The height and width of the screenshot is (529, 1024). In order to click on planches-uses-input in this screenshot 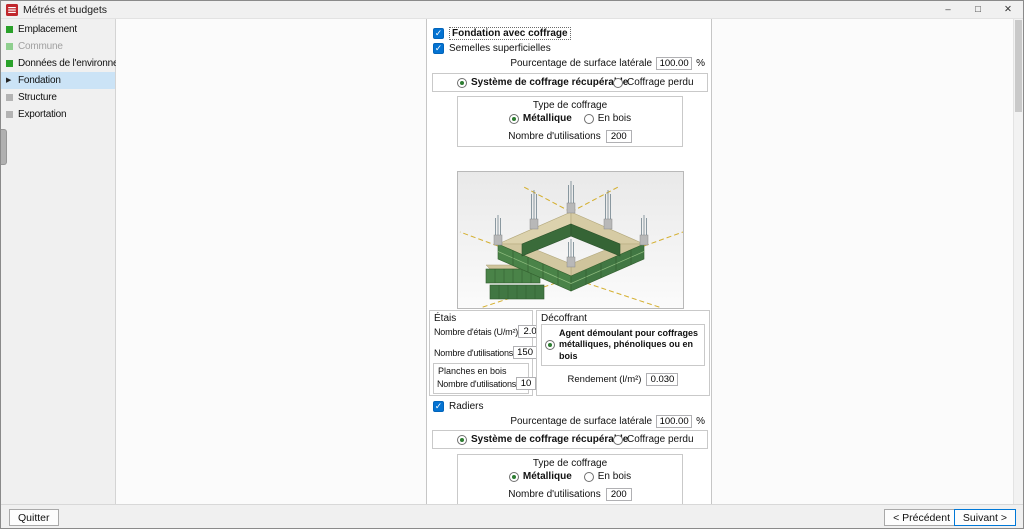, I will do `click(526, 383)`.